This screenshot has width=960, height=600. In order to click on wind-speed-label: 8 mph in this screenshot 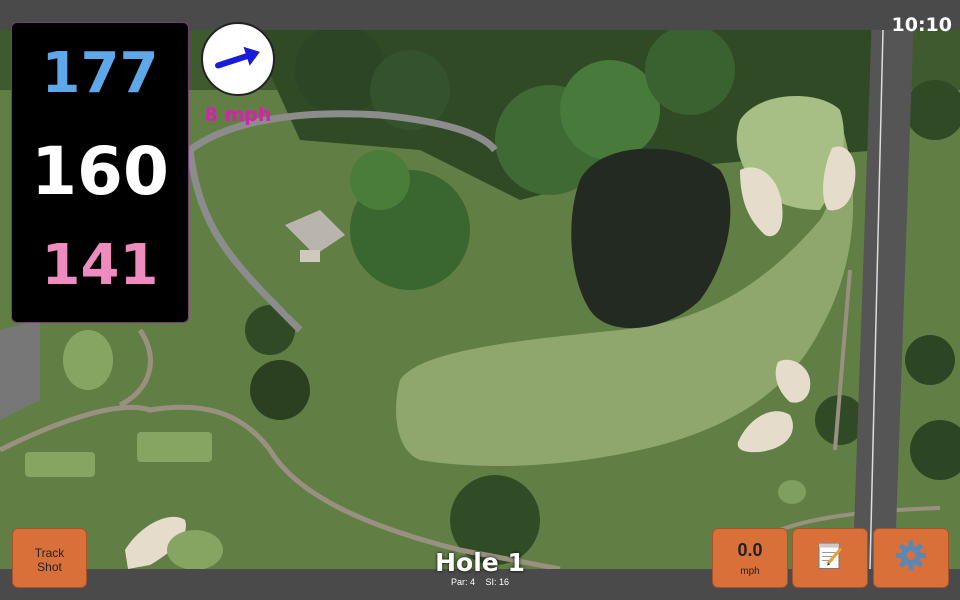, I will do `click(238, 115)`.